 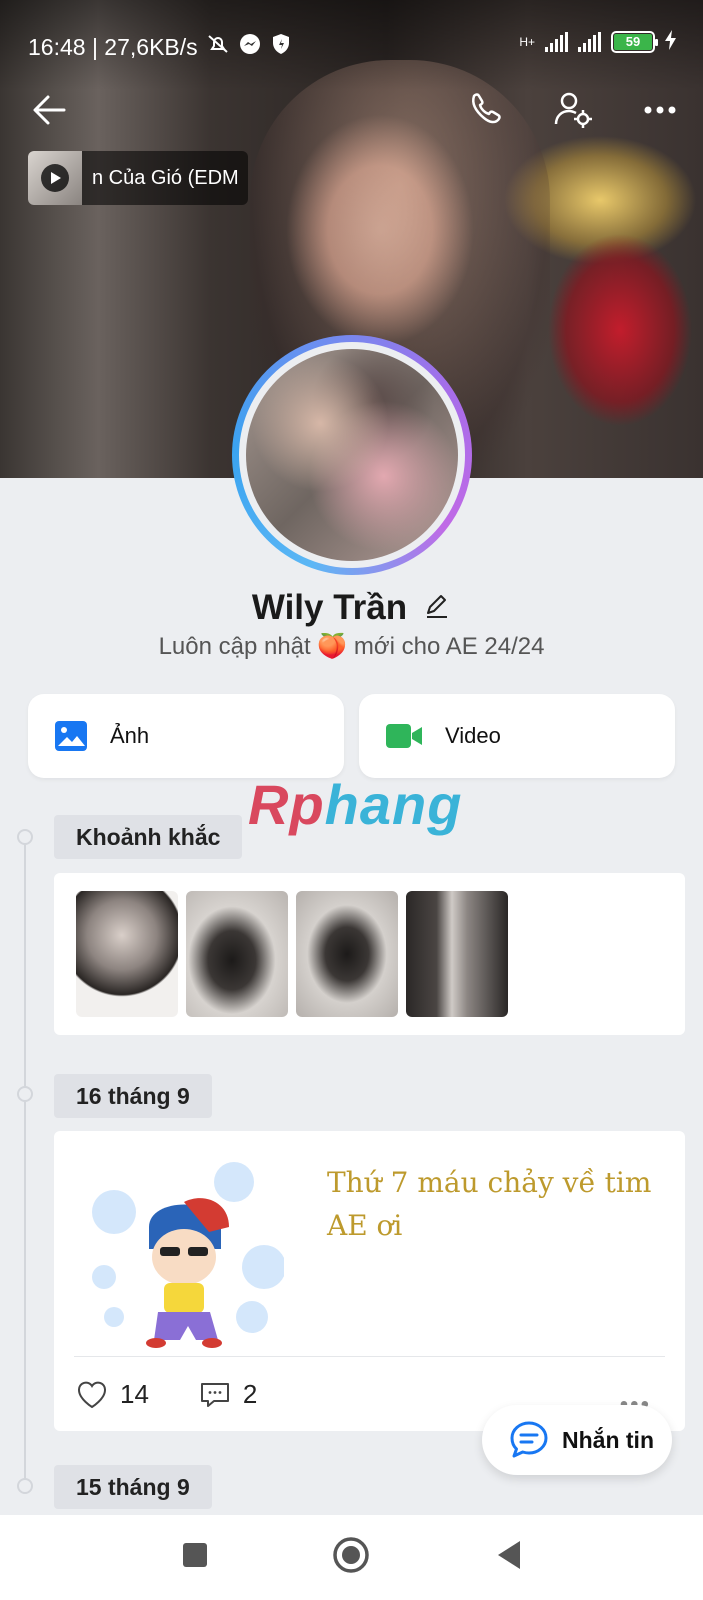 I want to click on heart-icon, so click(x=92, y=1394).